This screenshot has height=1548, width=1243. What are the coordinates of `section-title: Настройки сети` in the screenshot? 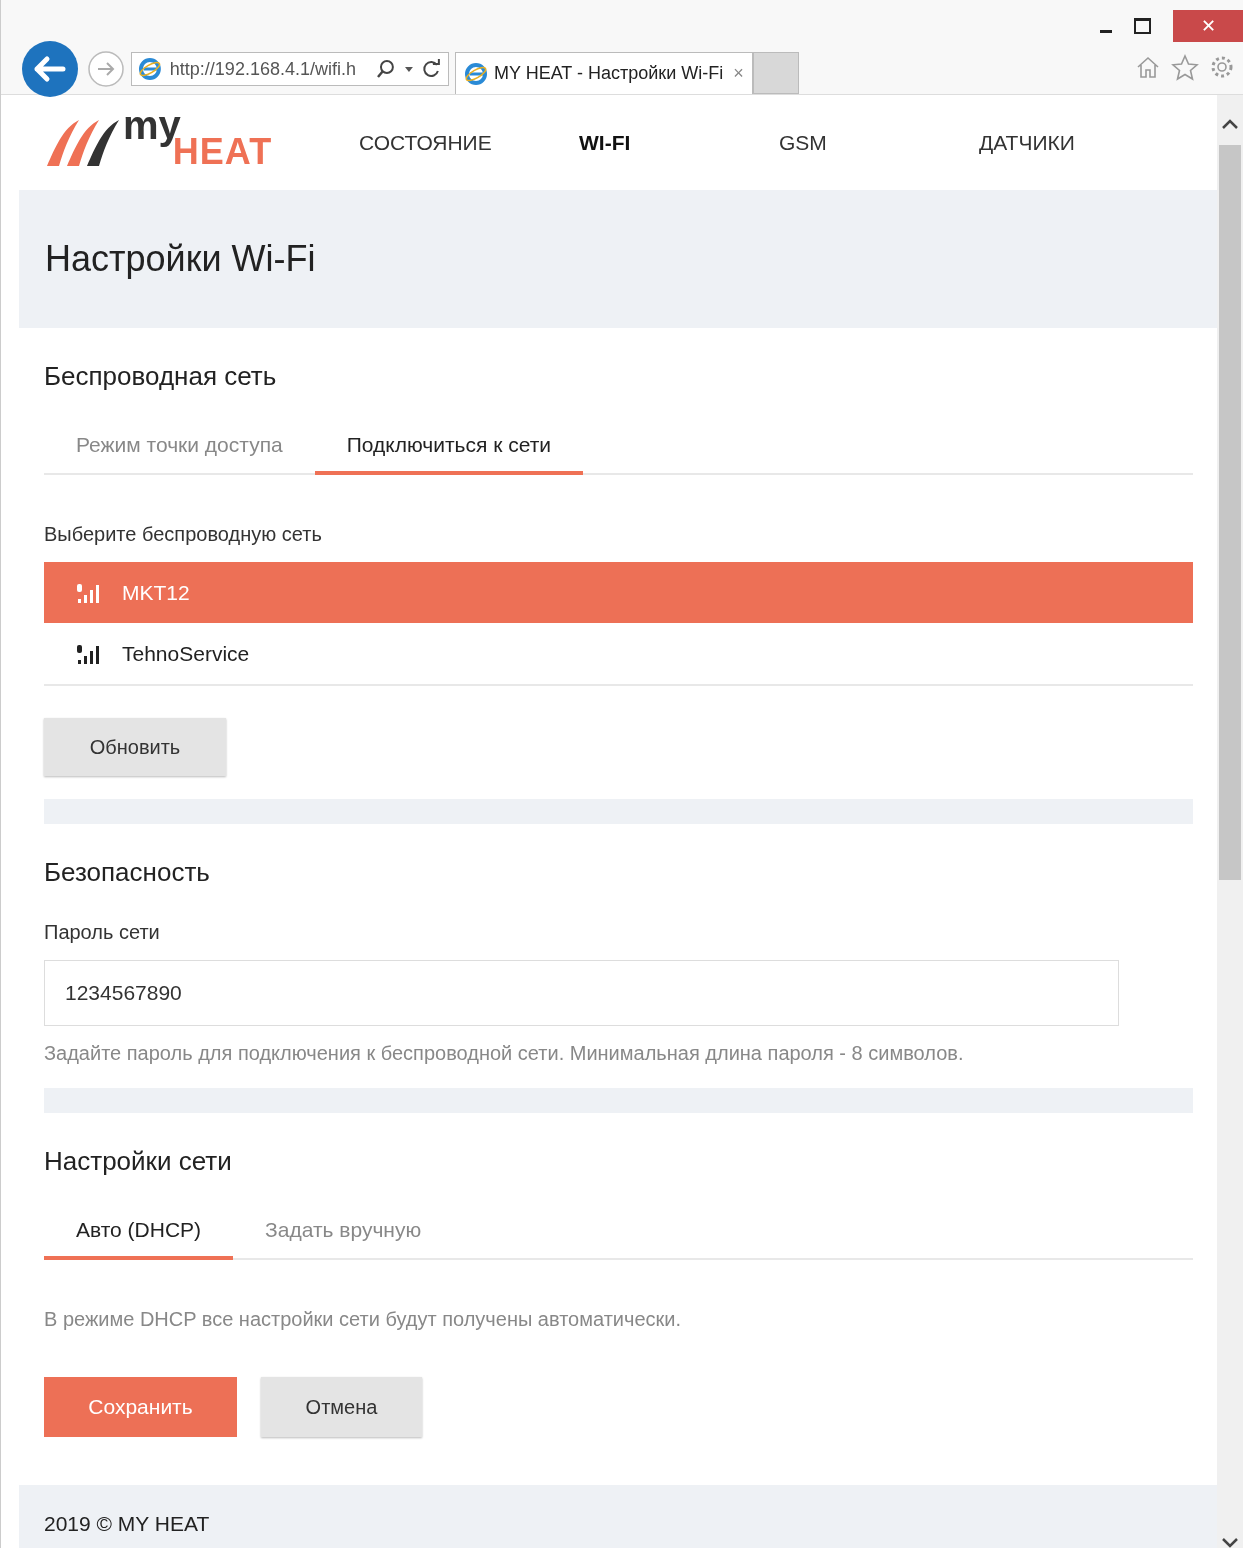 It's located at (138, 1162).